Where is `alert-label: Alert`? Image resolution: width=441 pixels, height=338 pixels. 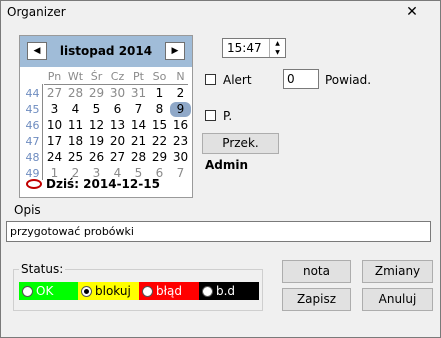
alert-label: Alert is located at coordinates (237, 80).